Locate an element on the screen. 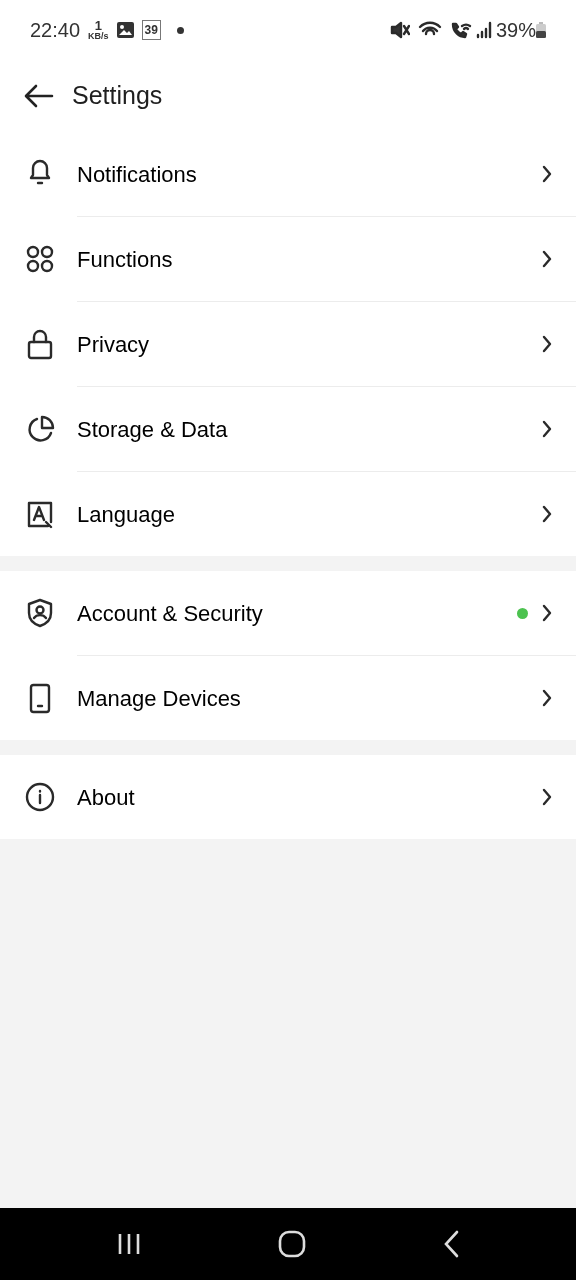 Image resolution: width=576 pixels, height=1280 pixels. gallery-icon is located at coordinates (125, 30).